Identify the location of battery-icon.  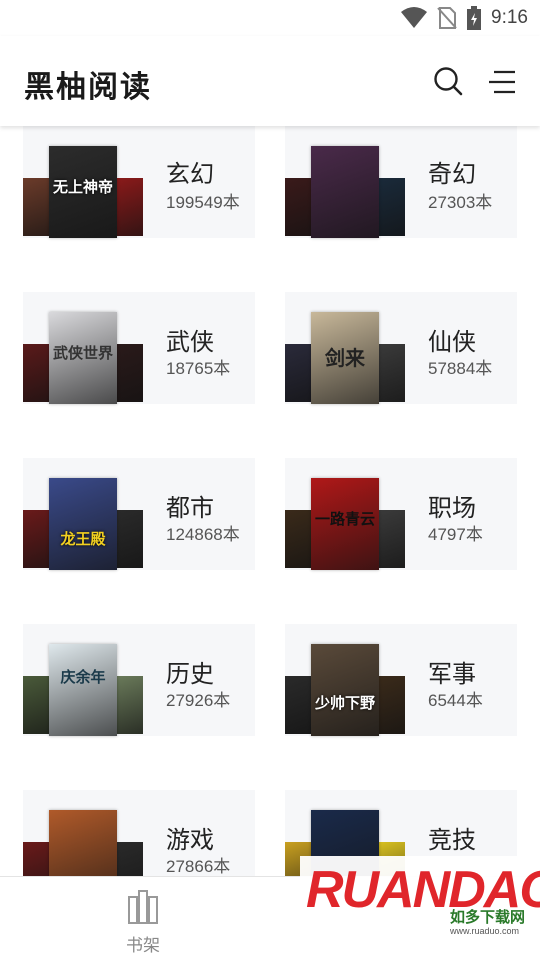
(474, 18).